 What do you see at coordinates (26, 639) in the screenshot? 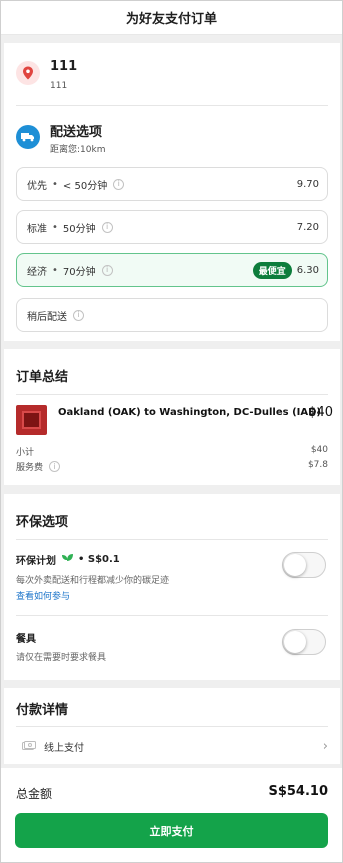
I see `tableware-name: 餐具` at bounding box center [26, 639].